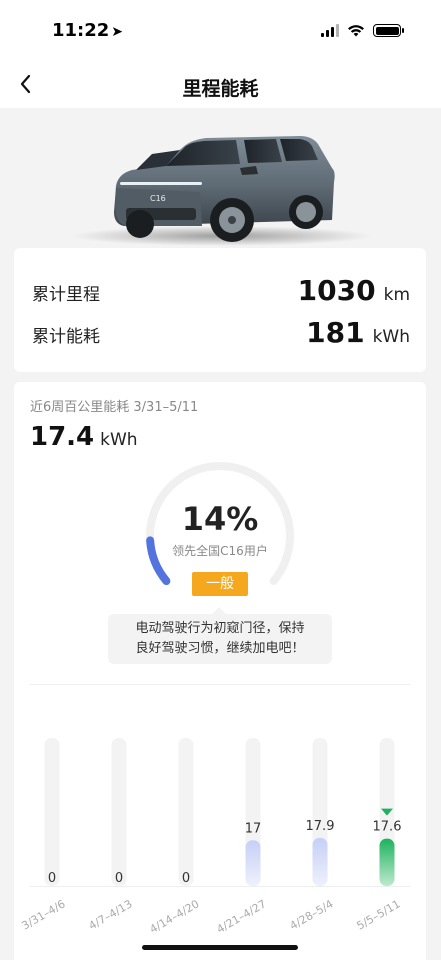 This screenshot has width=441, height=960. Describe the element at coordinates (174, 916) in the screenshot. I see `category-label: 4/14–4/20` at that location.